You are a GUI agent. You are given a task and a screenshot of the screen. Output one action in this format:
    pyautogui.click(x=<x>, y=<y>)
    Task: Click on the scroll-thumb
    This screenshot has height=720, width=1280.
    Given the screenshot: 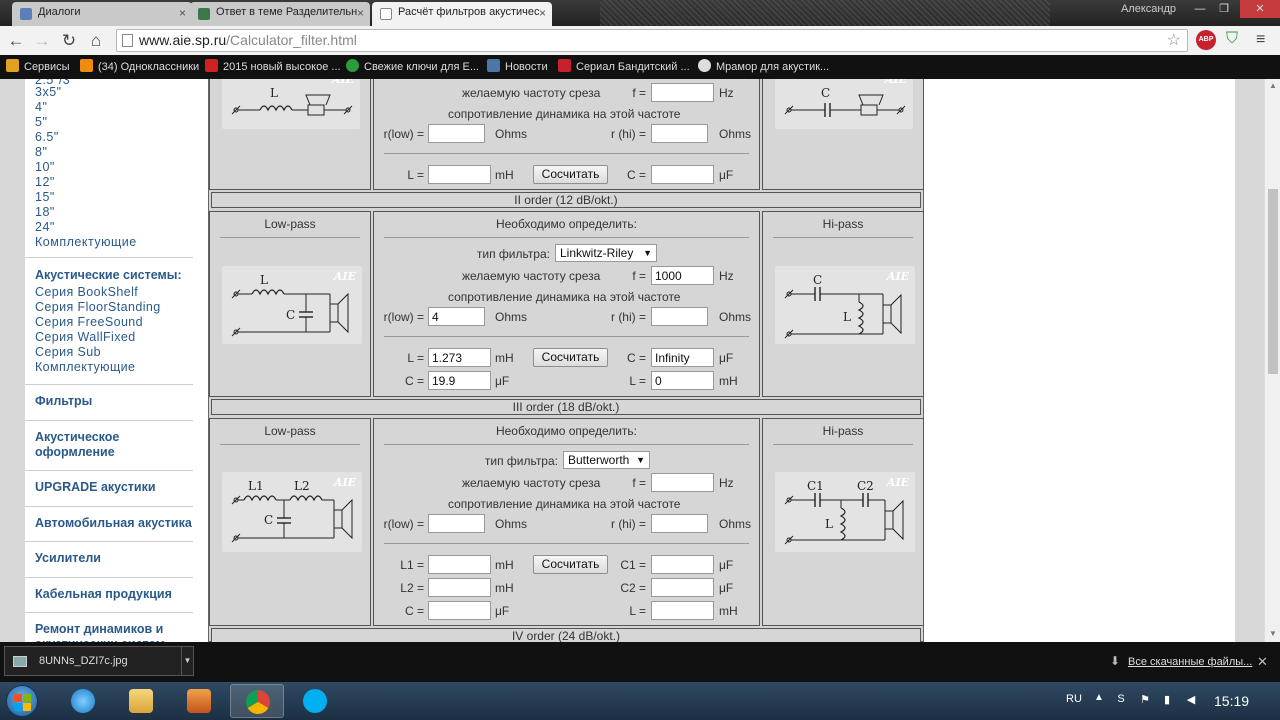 What is the action you would take?
    pyautogui.click(x=1273, y=281)
    